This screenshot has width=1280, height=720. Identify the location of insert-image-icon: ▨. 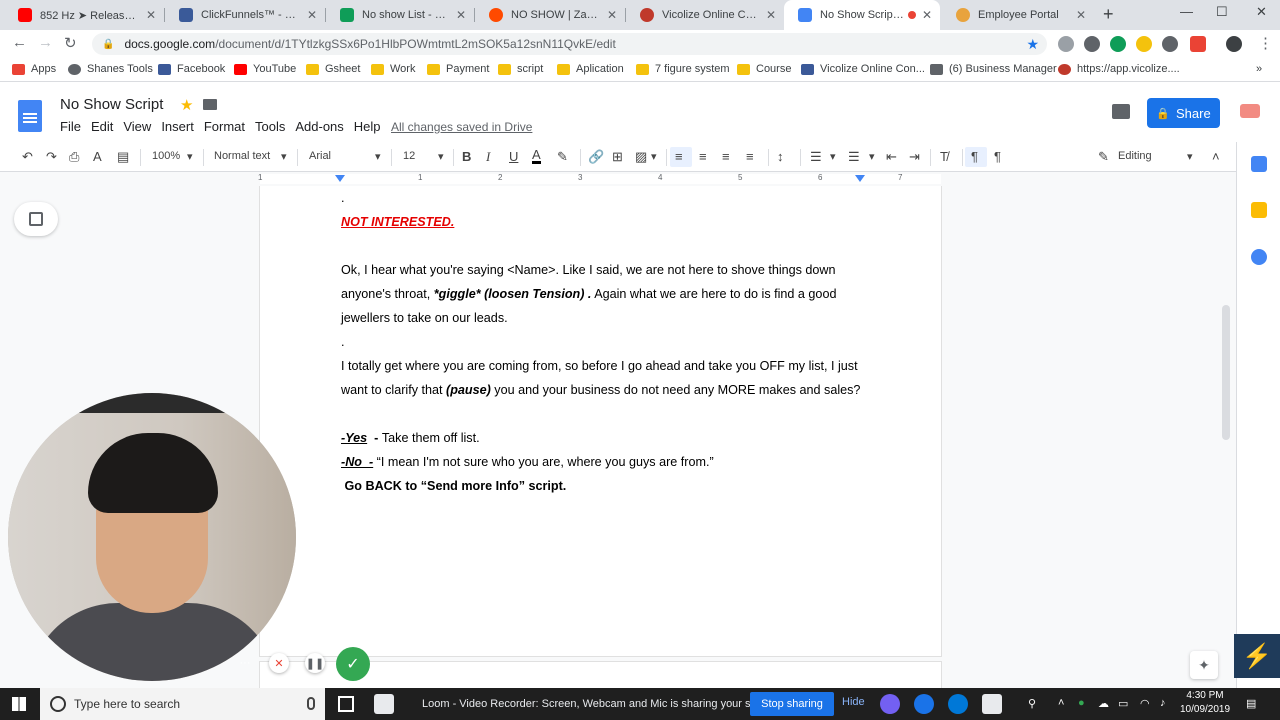
(641, 157).